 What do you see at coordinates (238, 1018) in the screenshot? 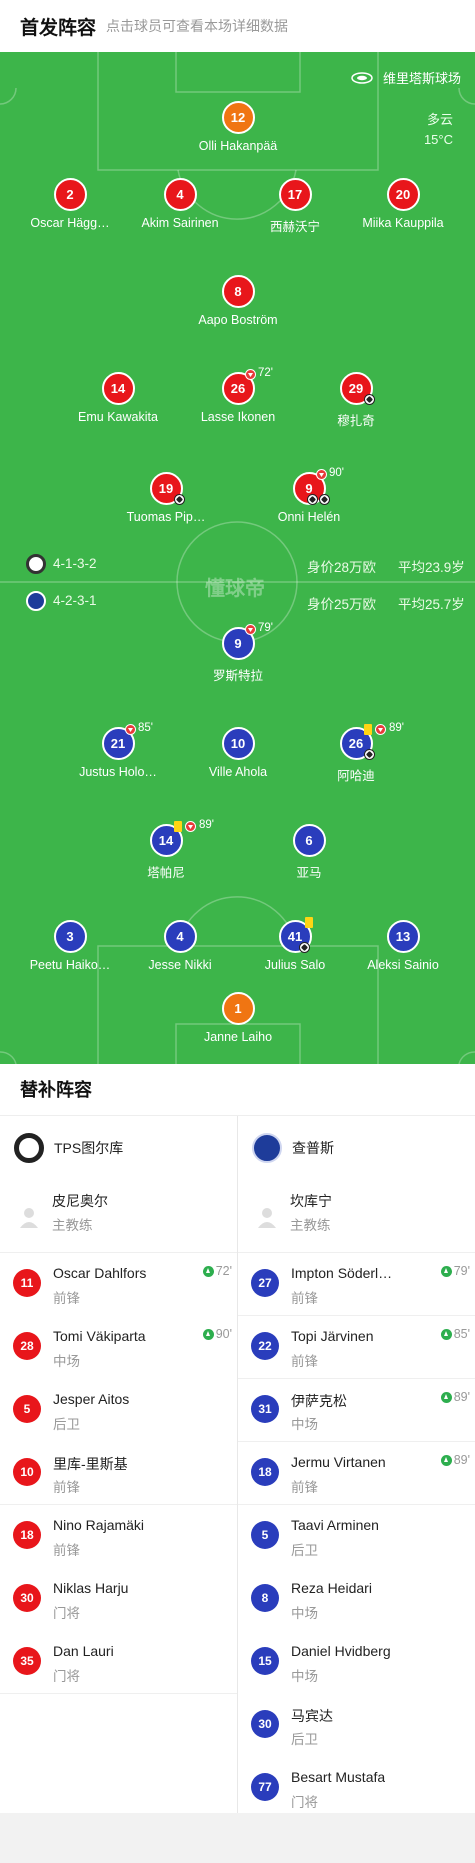
I see `player-away-gk: 1 Janne Laiho` at bounding box center [238, 1018].